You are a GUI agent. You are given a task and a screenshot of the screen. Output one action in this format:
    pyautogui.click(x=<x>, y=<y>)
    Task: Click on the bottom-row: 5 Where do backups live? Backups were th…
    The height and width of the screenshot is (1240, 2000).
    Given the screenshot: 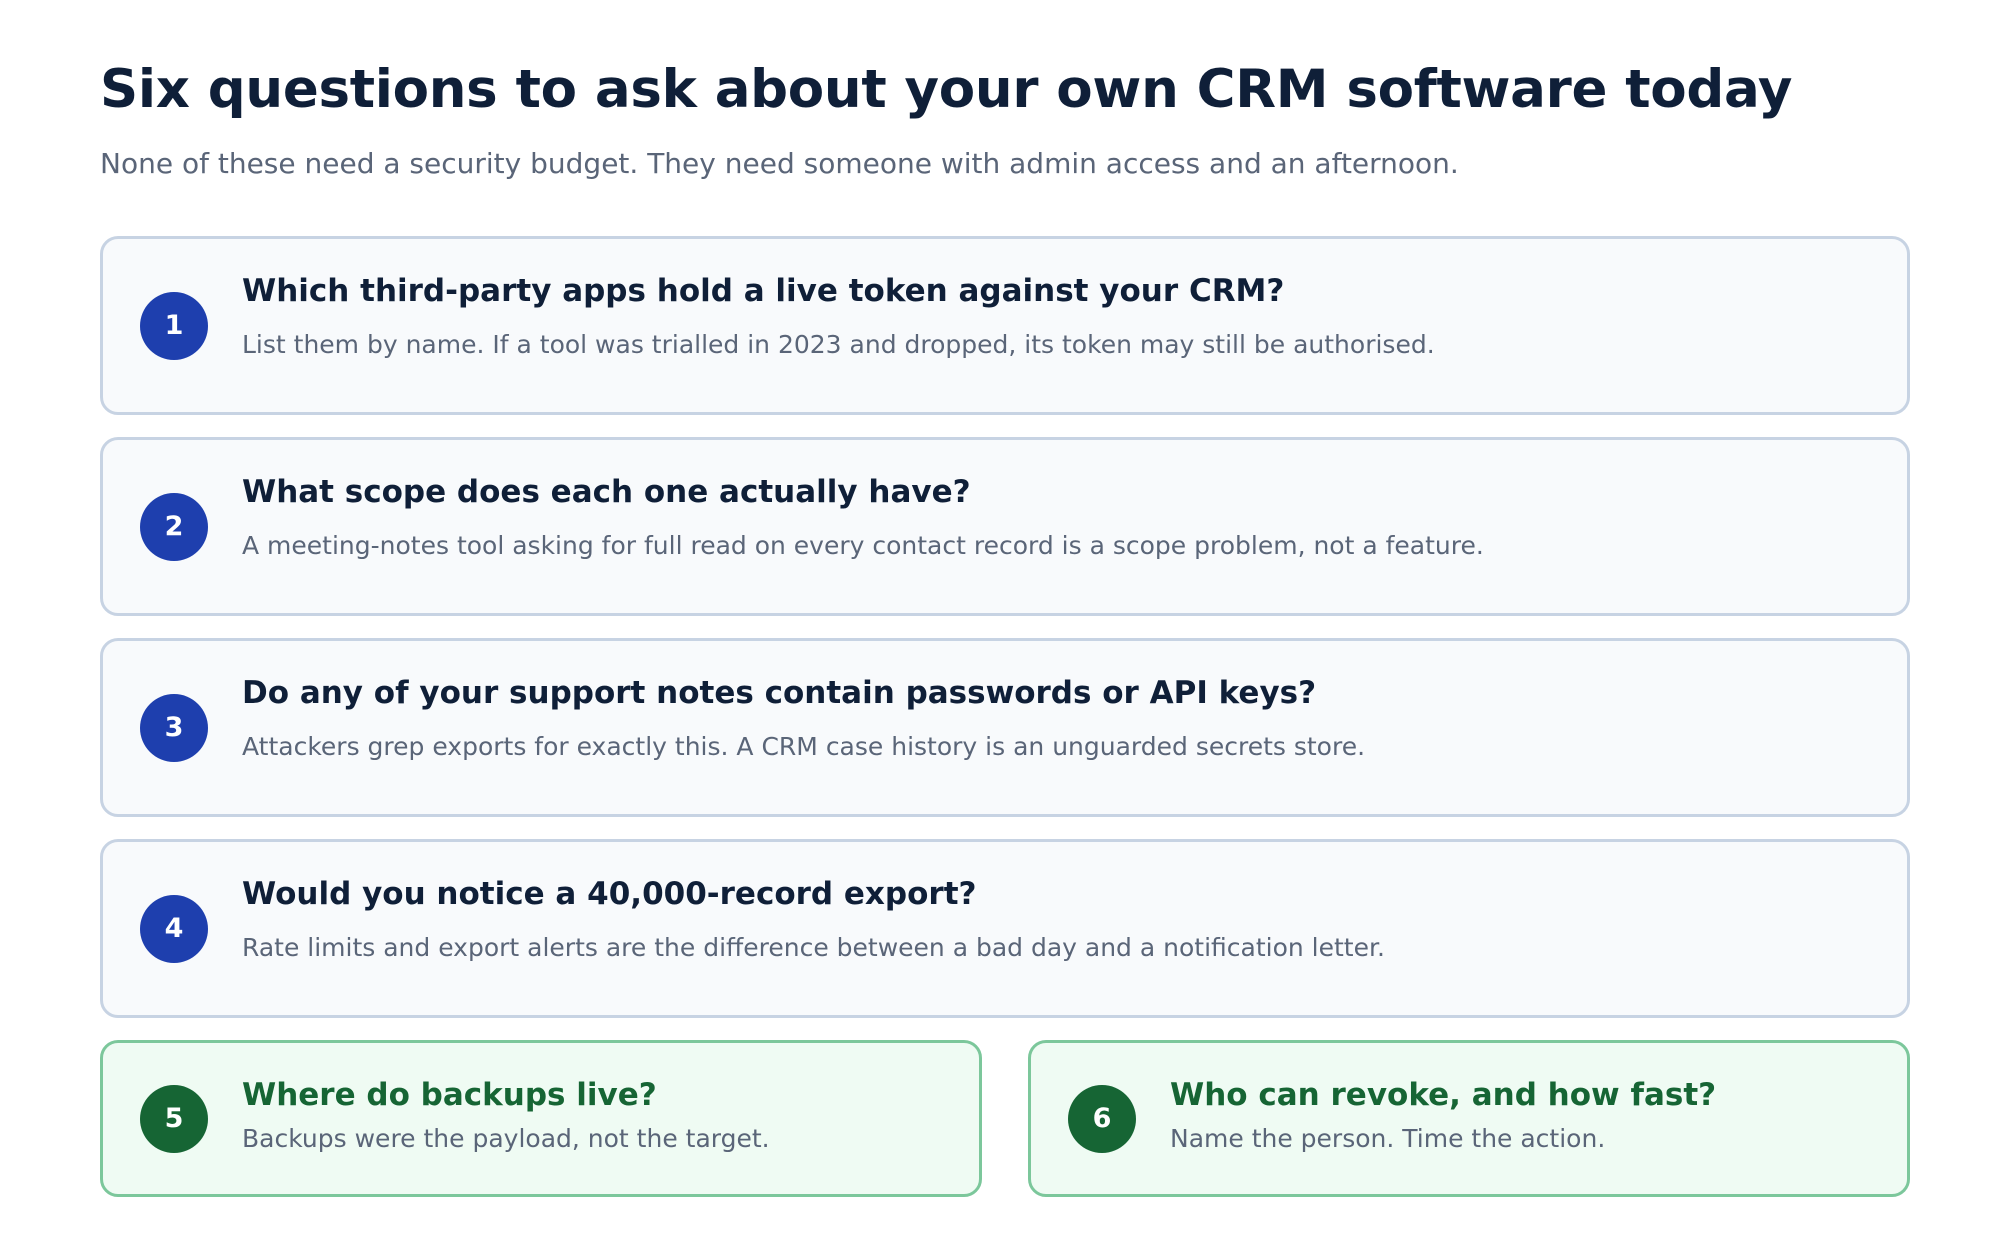 What is the action you would take?
    pyautogui.click(x=1005, y=1118)
    